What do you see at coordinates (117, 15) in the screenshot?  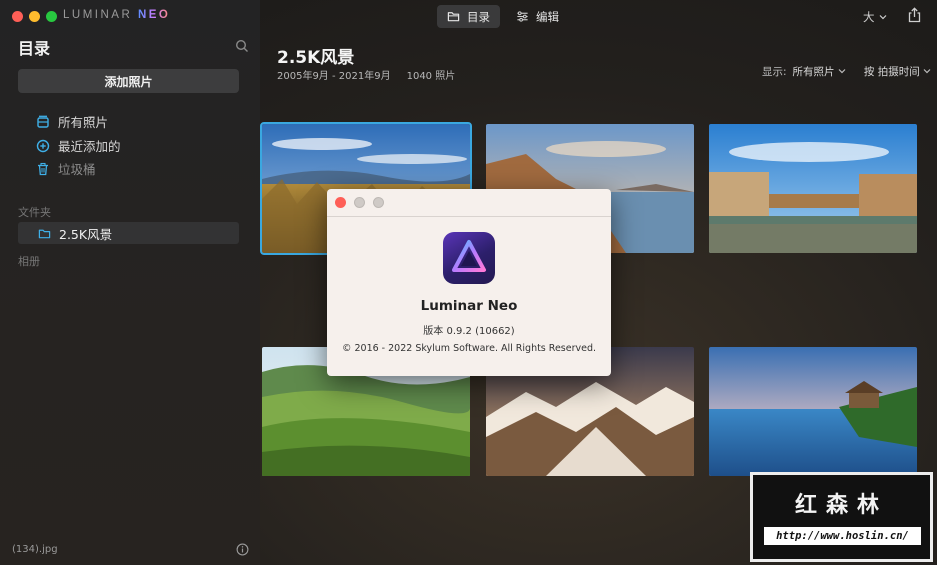 I see `app-logo: LUMINAR NEO` at bounding box center [117, 15].